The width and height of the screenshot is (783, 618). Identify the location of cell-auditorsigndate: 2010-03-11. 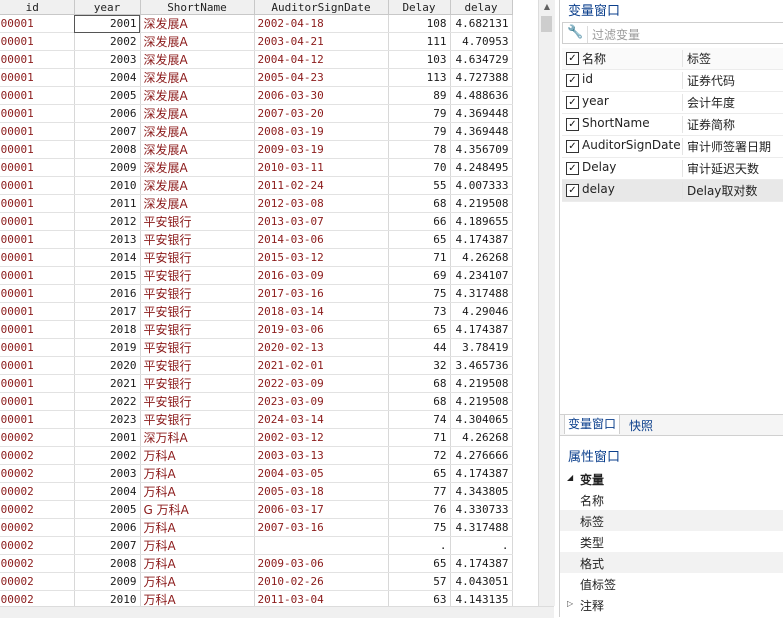
(321, 167).